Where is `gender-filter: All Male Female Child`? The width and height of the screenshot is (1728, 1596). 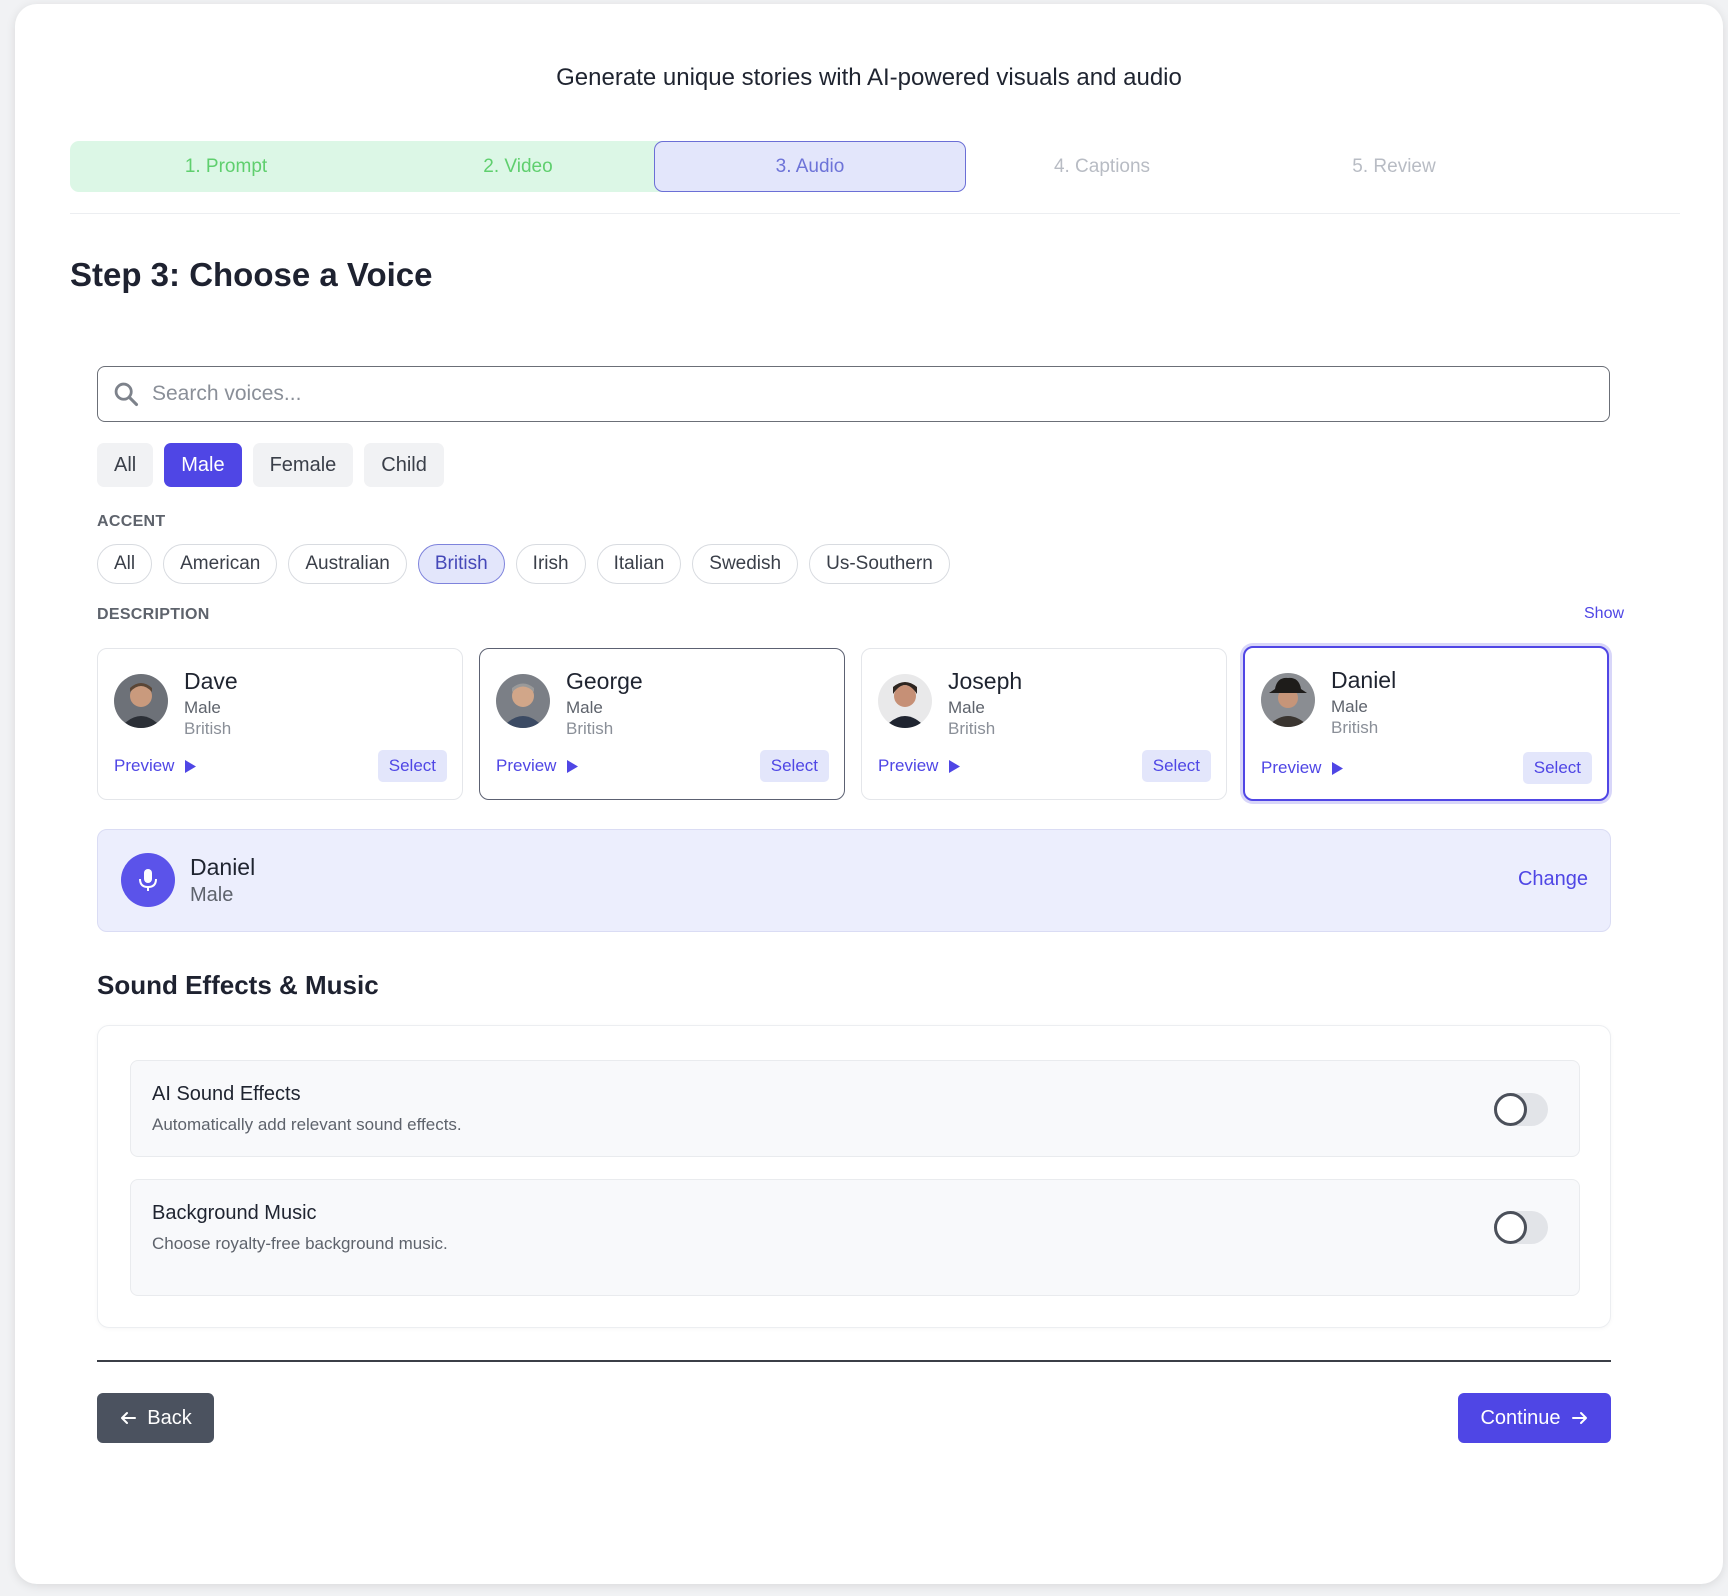 gender-filter: All Male Female Child is located at coordinates (270, 465).